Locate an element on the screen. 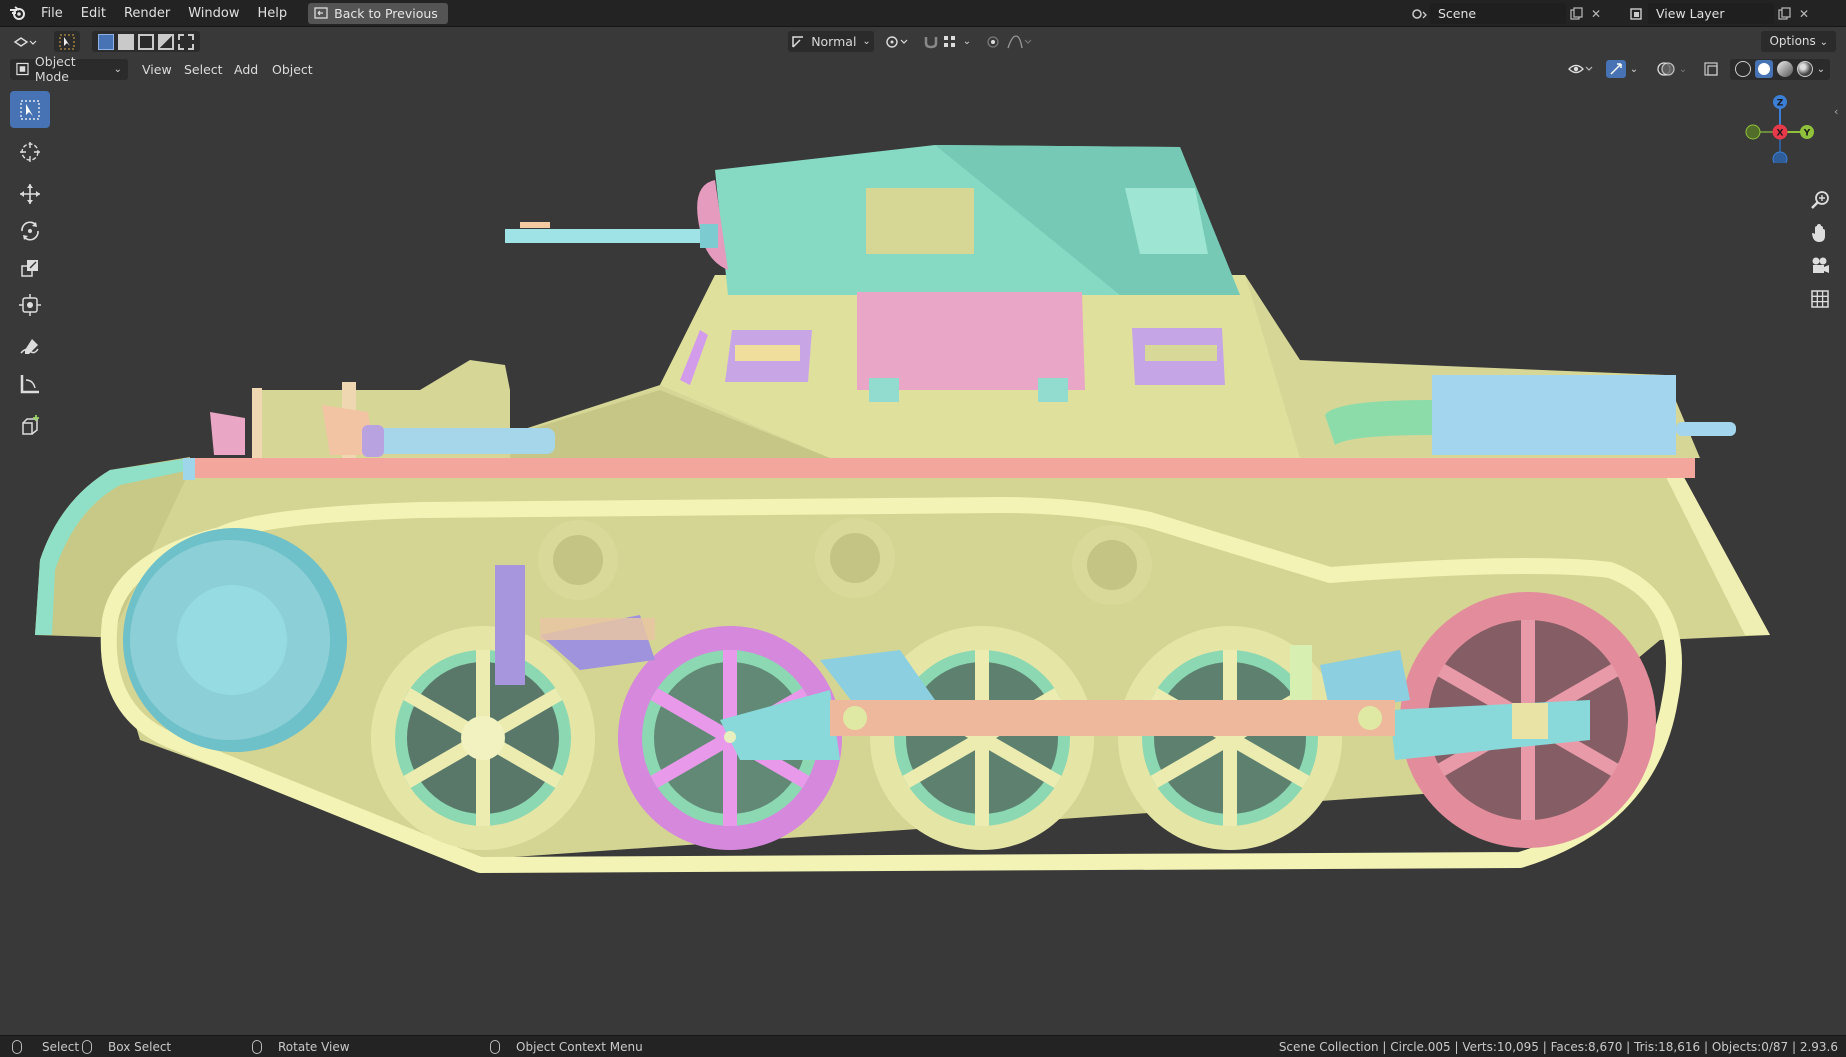 The width and height of the screenshot is (1846, 1057). pan-view-button is located at coordinates (1820, 233).